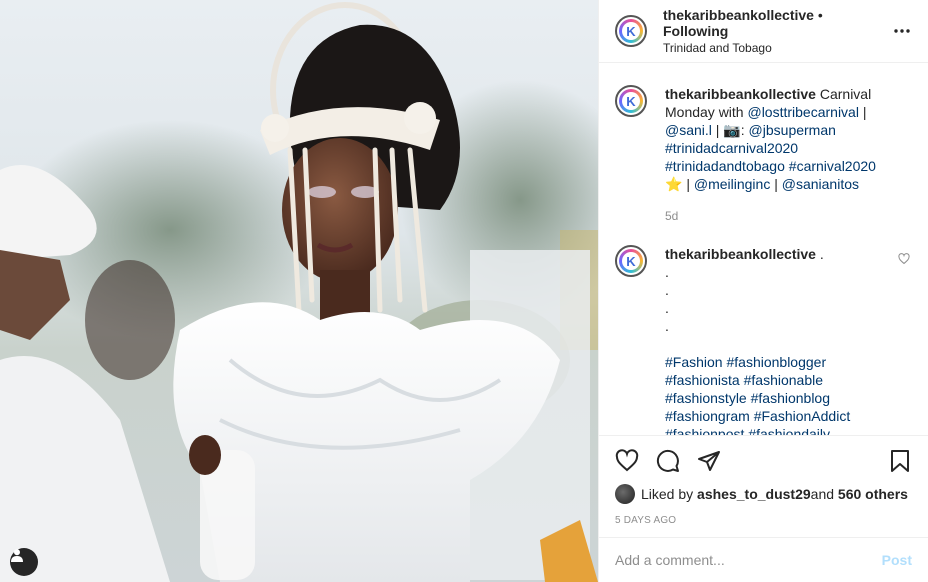 This screenshot has width=928, height=582. Describe the element at coordinates (792, 130) in the screenshot. I see `mention-link: @jbsuperman` at that location.